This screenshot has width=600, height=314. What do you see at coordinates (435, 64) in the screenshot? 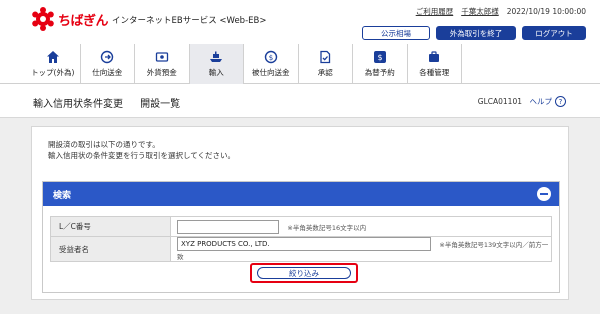
I see `nav-item-management: 各種管理` at bounding box center [435, 64].